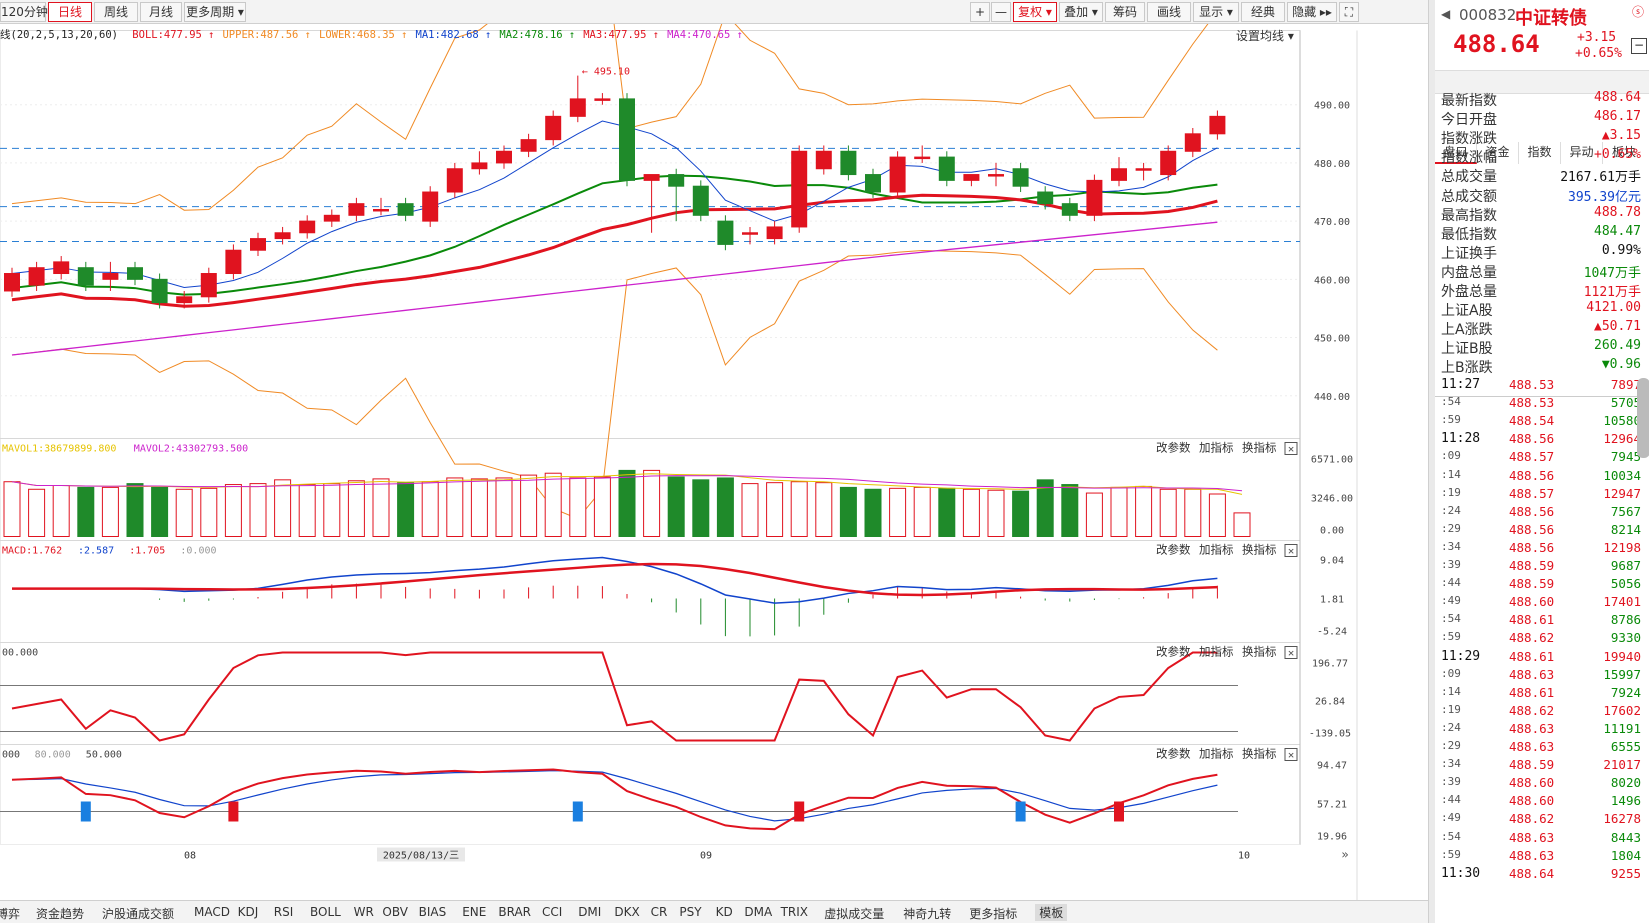 This screenshot has height=923, width=1649. What do you see at coordinates (1617, 117) in the screenshot?
I see `quote-value: 486.17` at bounding box center [1617, 117].